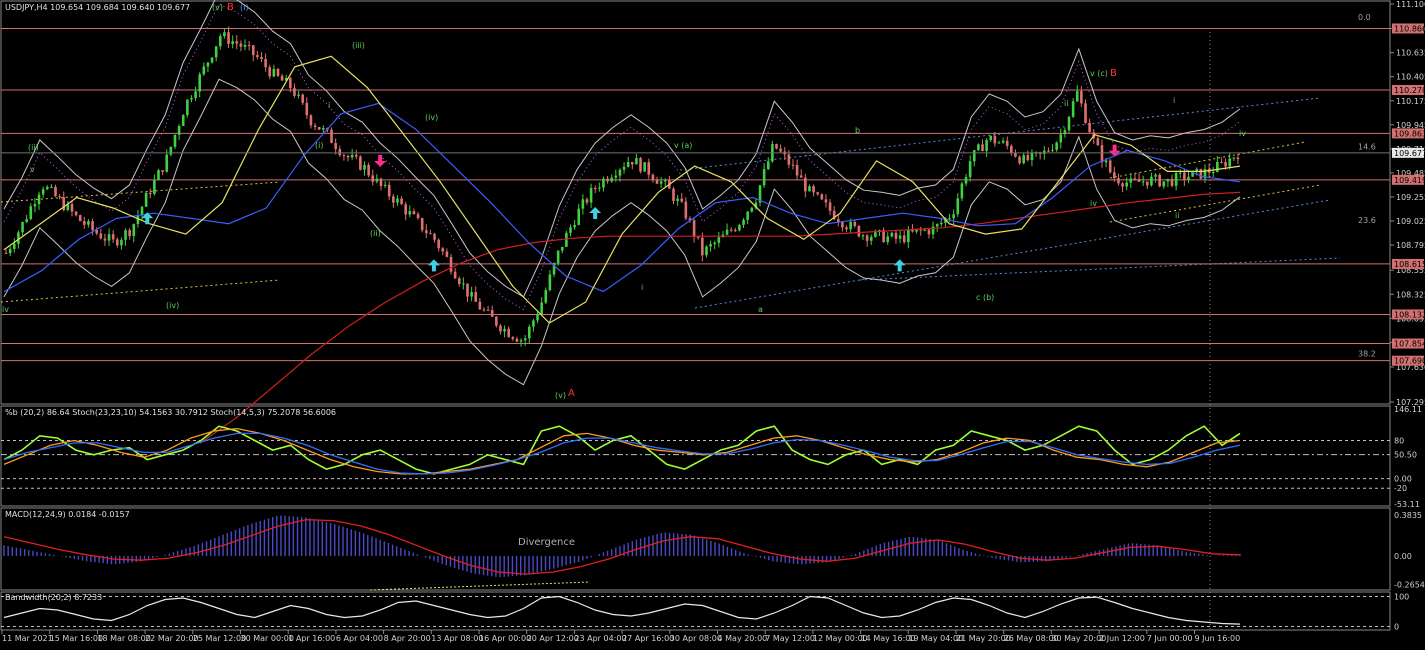  What do you see at coordinates (380, 161) in the screenshot?
I see `sell-arrow-icon` at bounding box center [380, 161].